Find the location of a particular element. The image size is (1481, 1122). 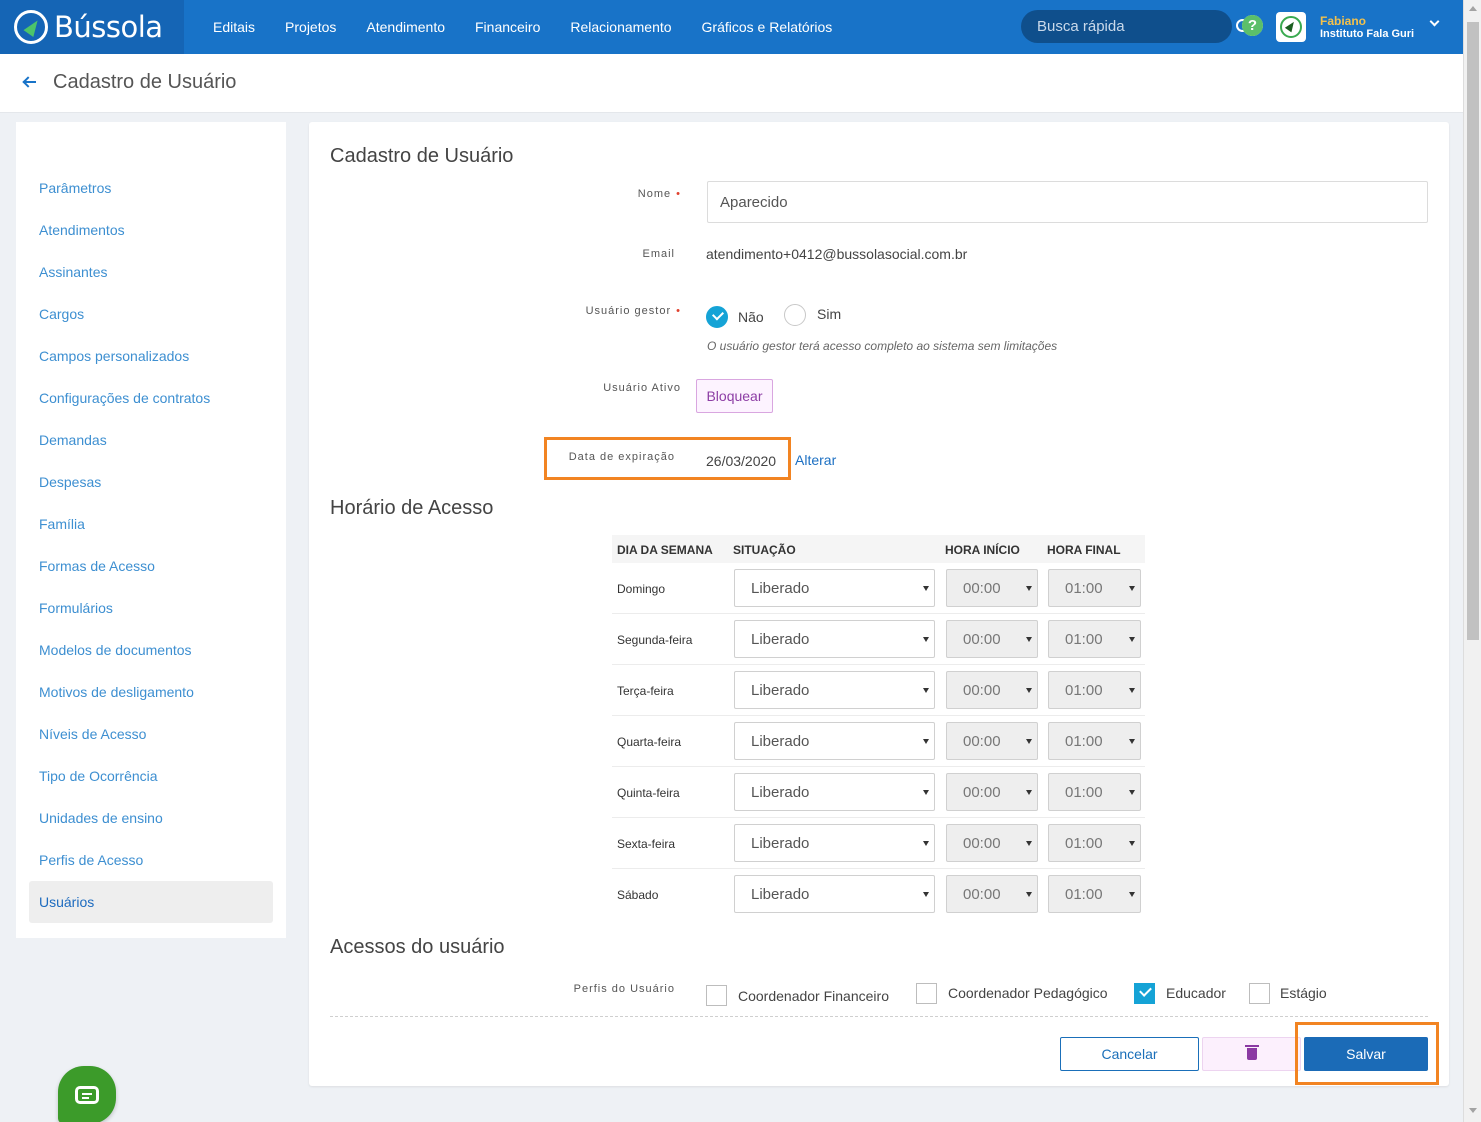

sidebar-item-demandas: Demandas is located at coordinates (151, 440).